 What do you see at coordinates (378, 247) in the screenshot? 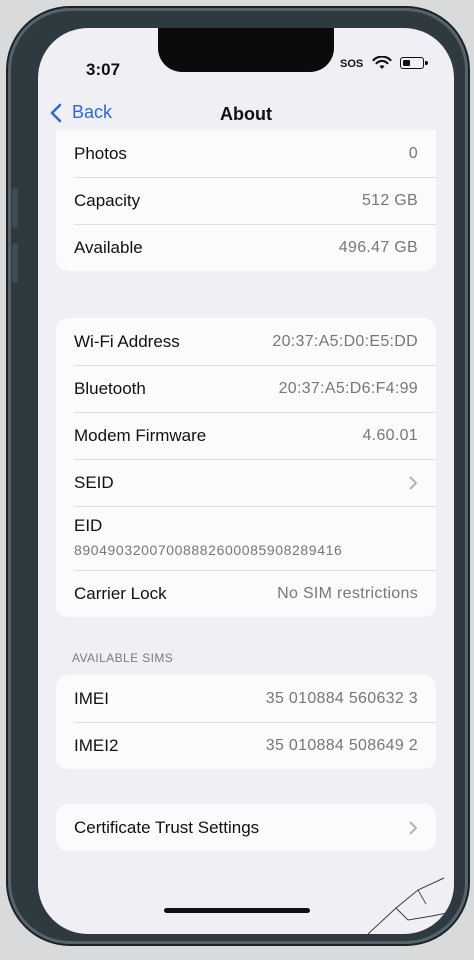
I see `row-value: 496.47 GB` at bounding box center [378, 247].